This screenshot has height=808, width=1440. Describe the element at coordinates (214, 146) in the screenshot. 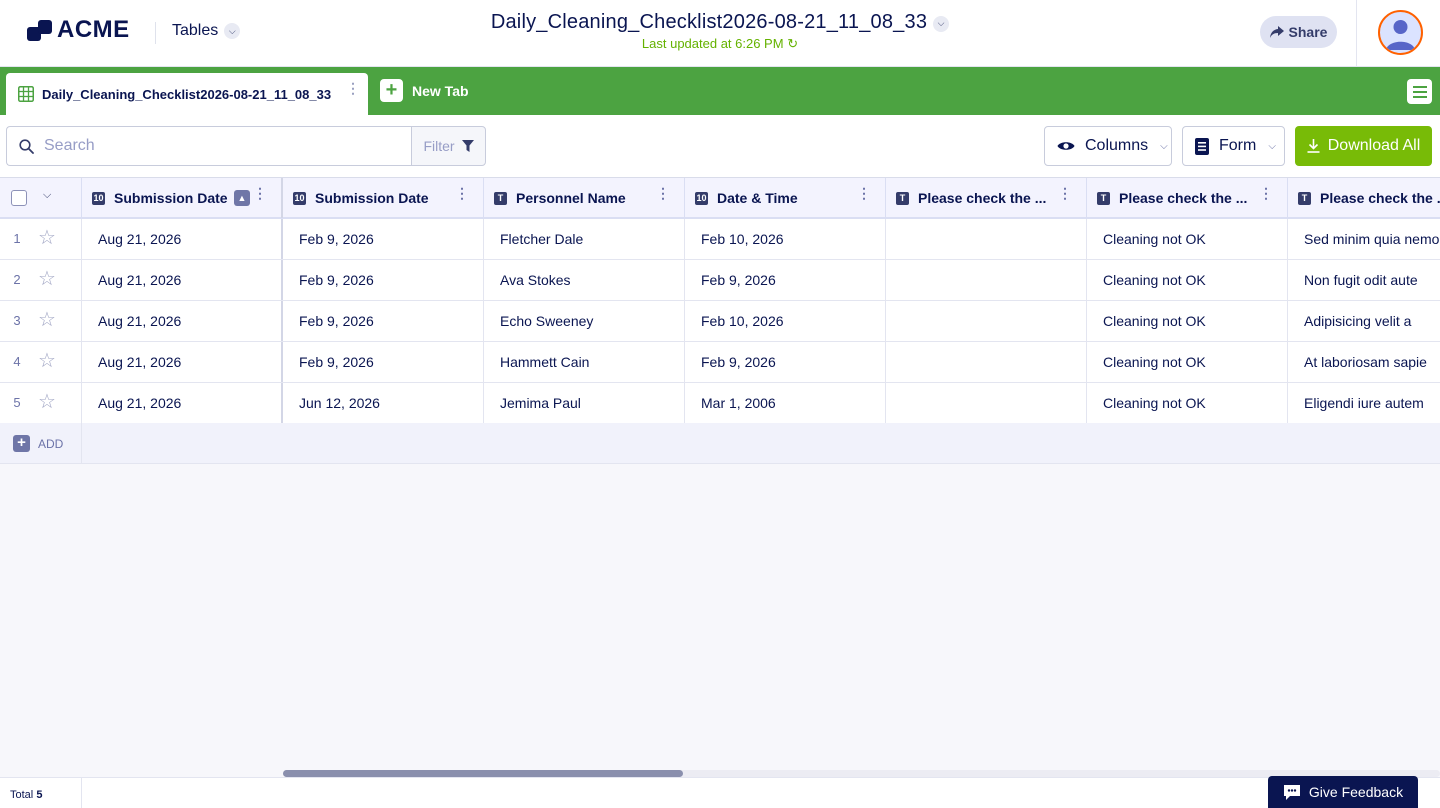

I see `search-input` at that location.